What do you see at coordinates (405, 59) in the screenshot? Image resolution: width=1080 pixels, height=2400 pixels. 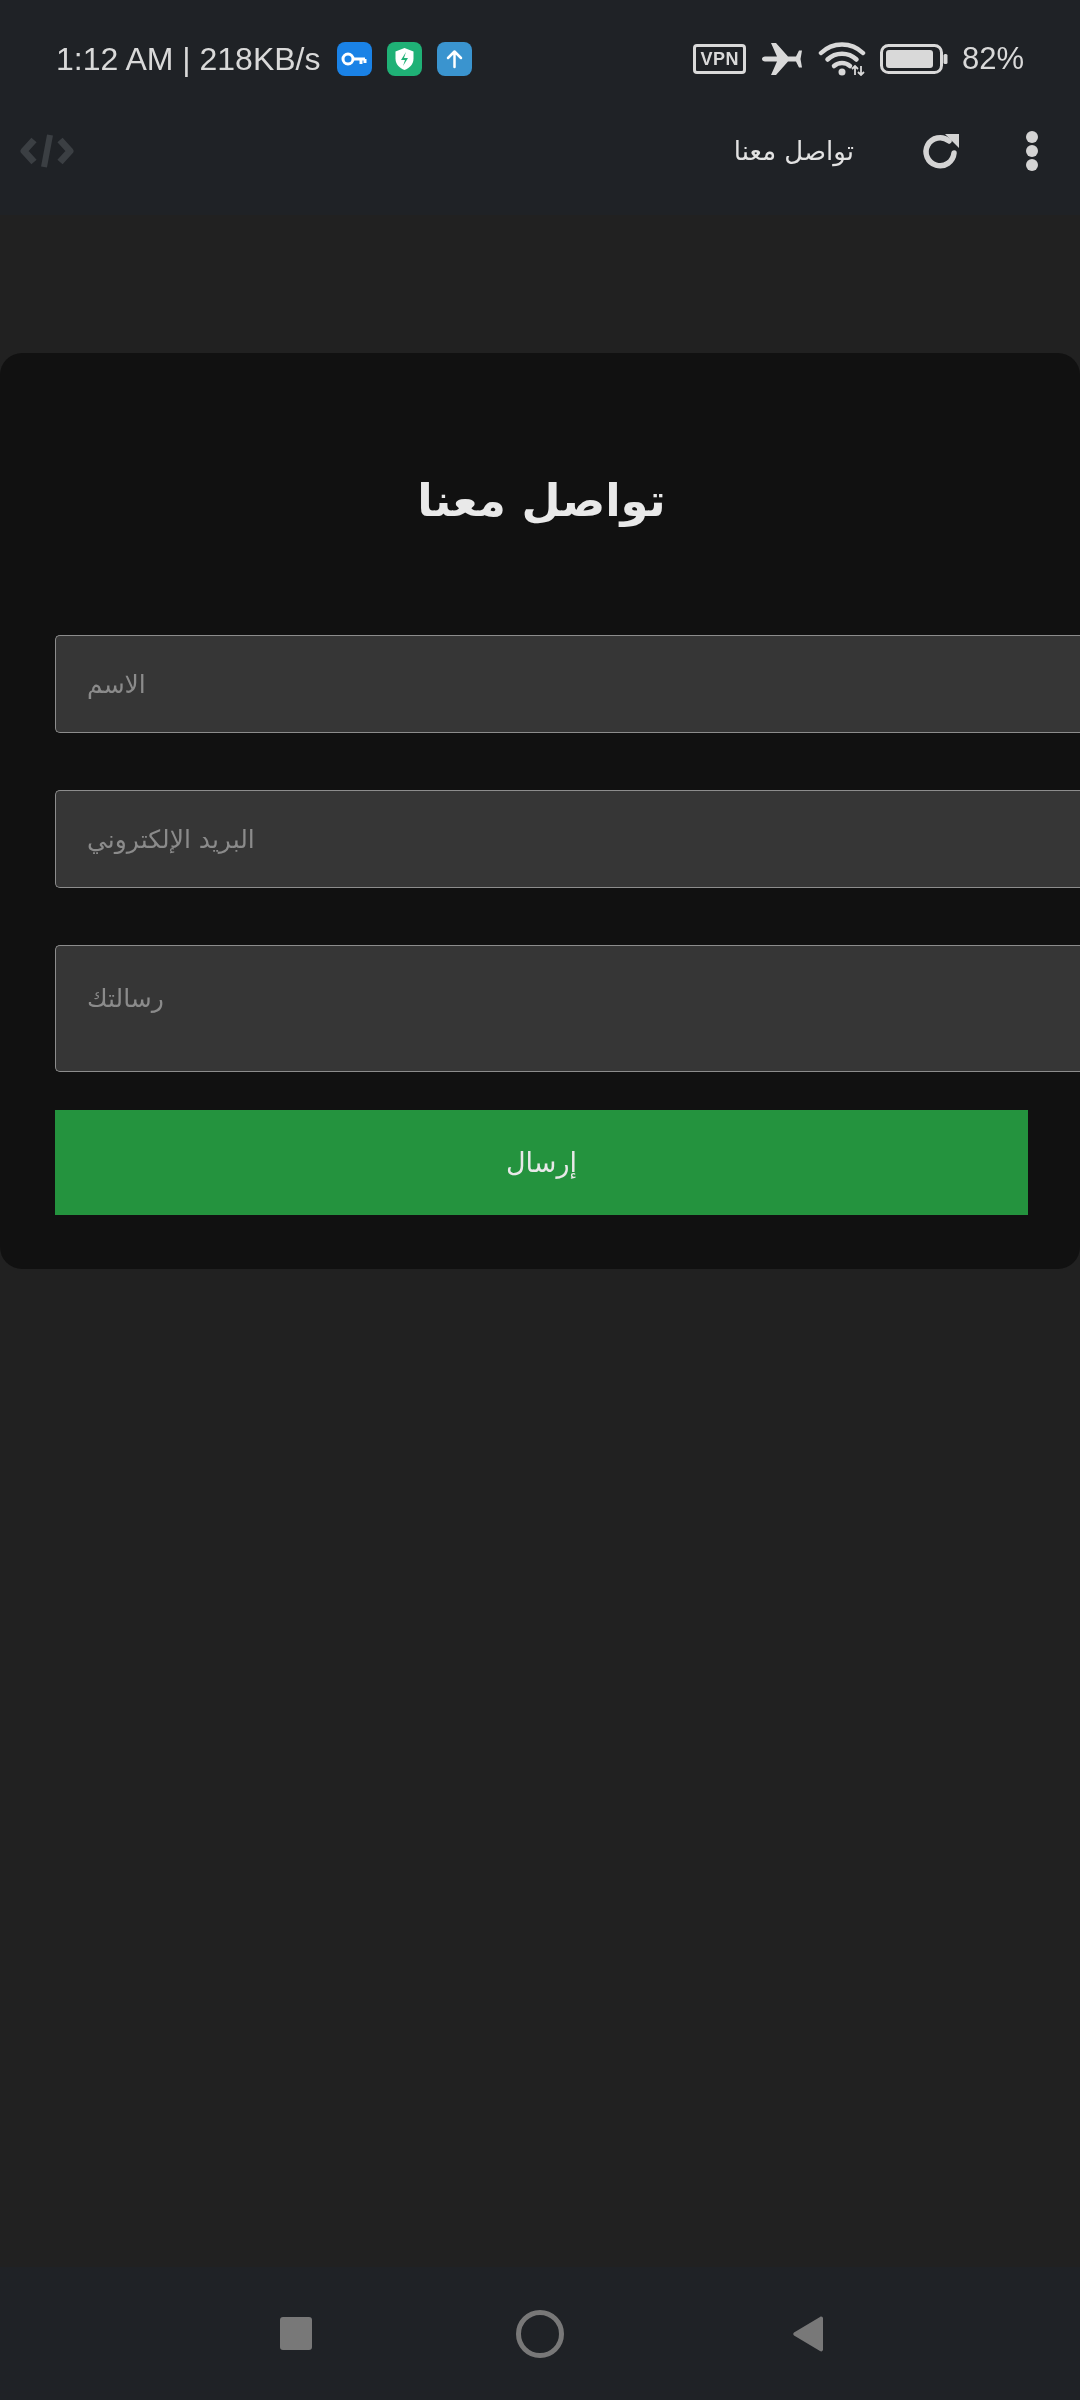 I see `shield-icon` at bounding box center [405, 59].